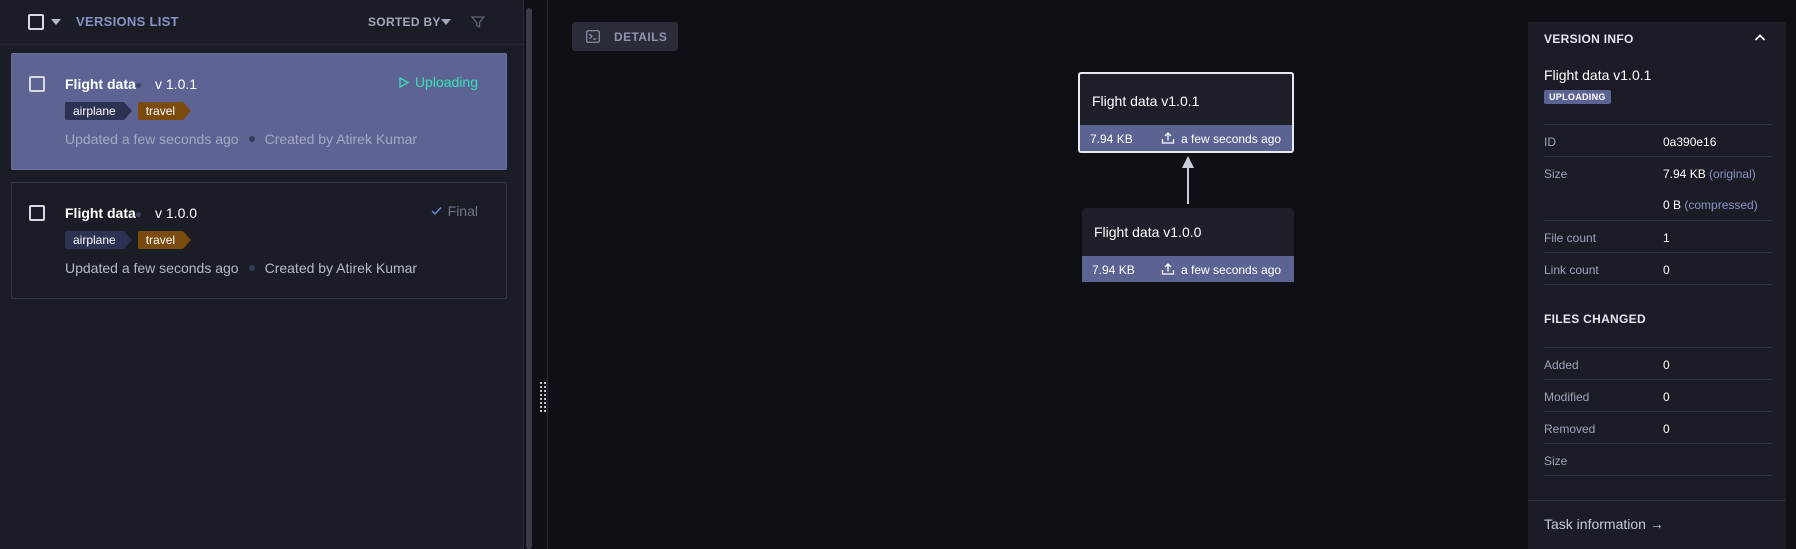  I want to click on files-row-added: Added 0, so click(1658, 363).